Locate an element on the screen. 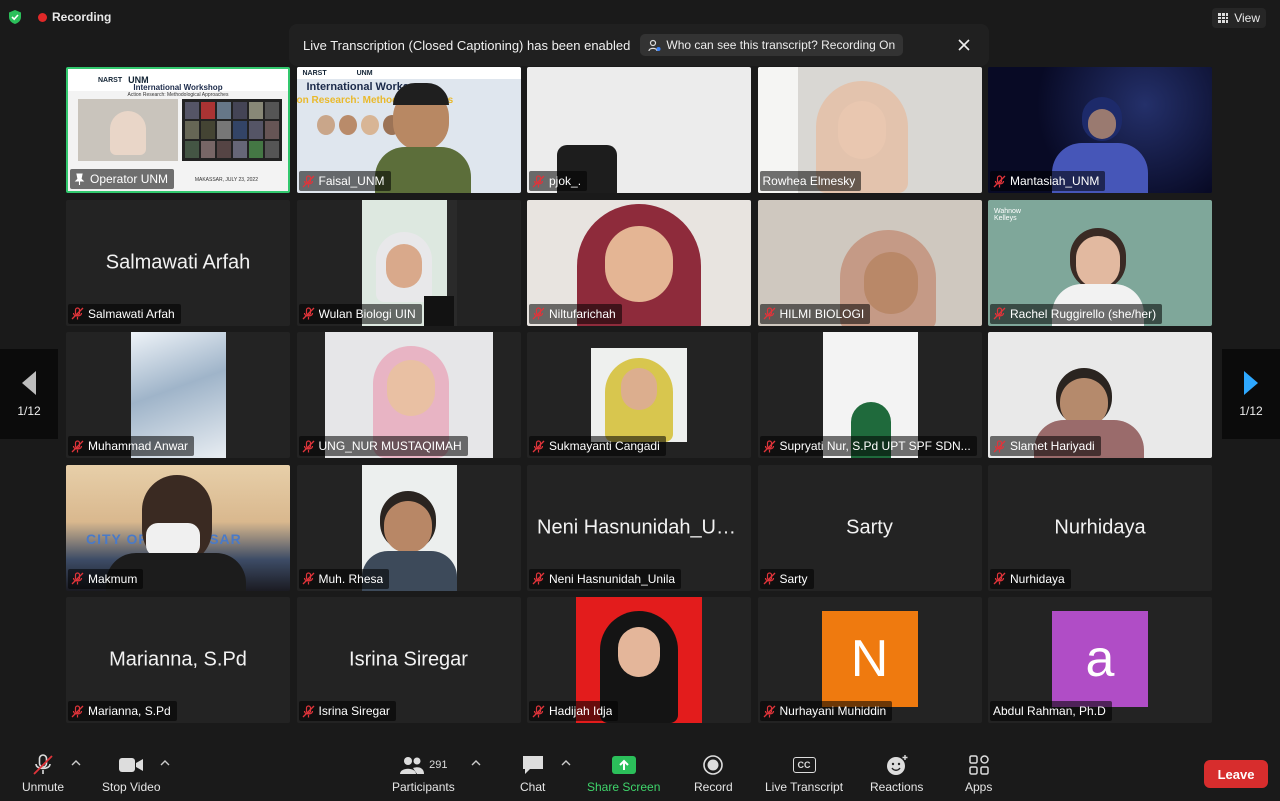 Image resolution: width=1280 pixels, height=801 pixels. participant-label: Niltufarichah is located at coordinates (575, 313).